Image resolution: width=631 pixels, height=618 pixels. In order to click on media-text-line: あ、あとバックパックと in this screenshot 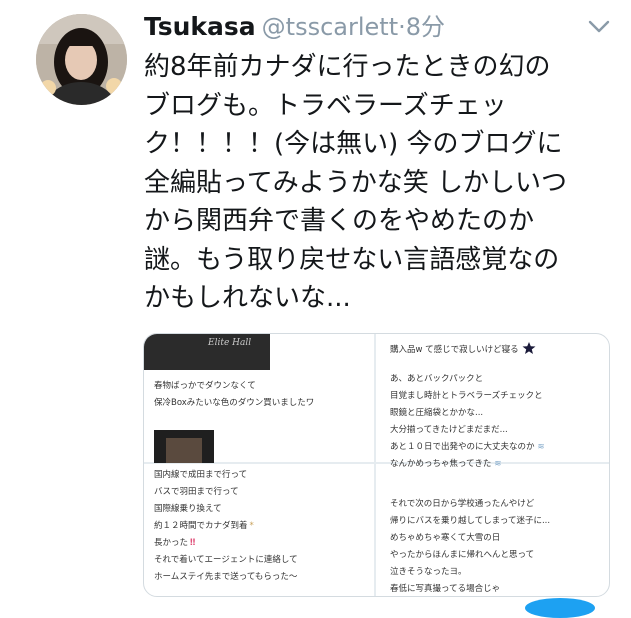, I will do `click(437, 379)`.